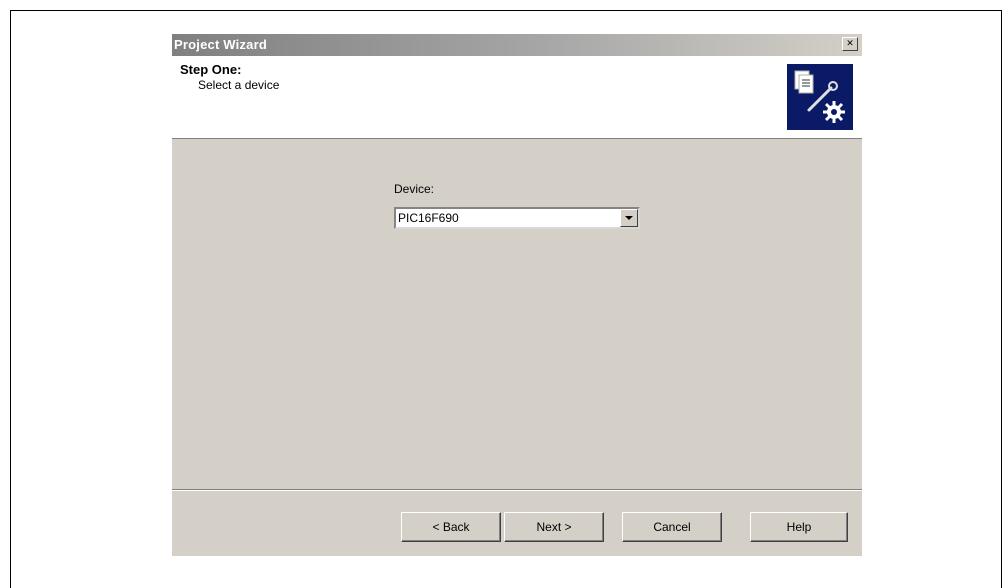  Describe the element at coordinates (211, 69) in the screenshot. I see `step-title: Step One:` at that location.